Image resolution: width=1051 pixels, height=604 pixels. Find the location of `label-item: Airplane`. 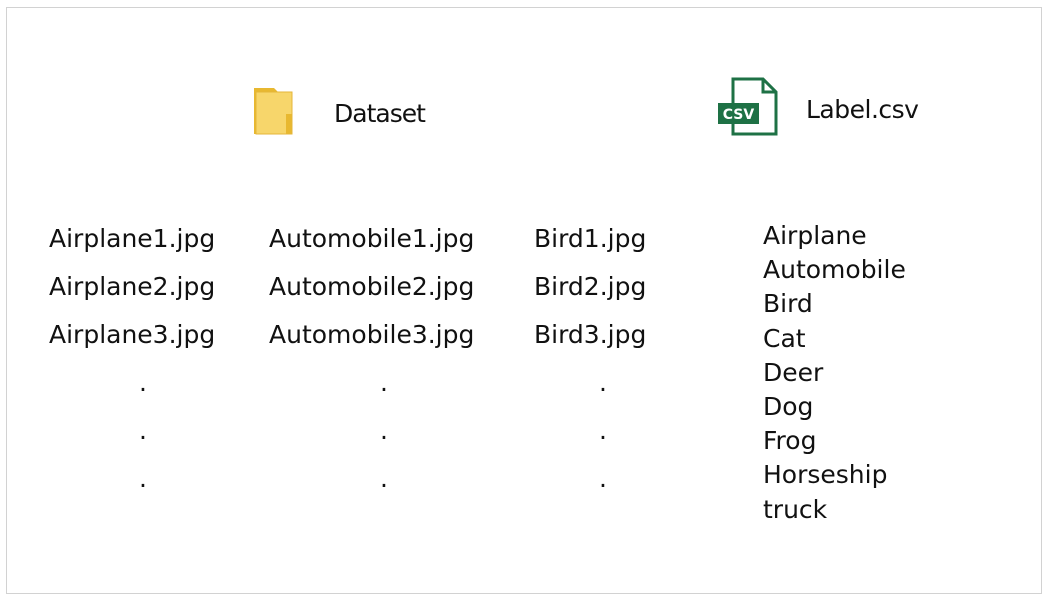

label-item: Airplane is located at coordinates (815, 235).